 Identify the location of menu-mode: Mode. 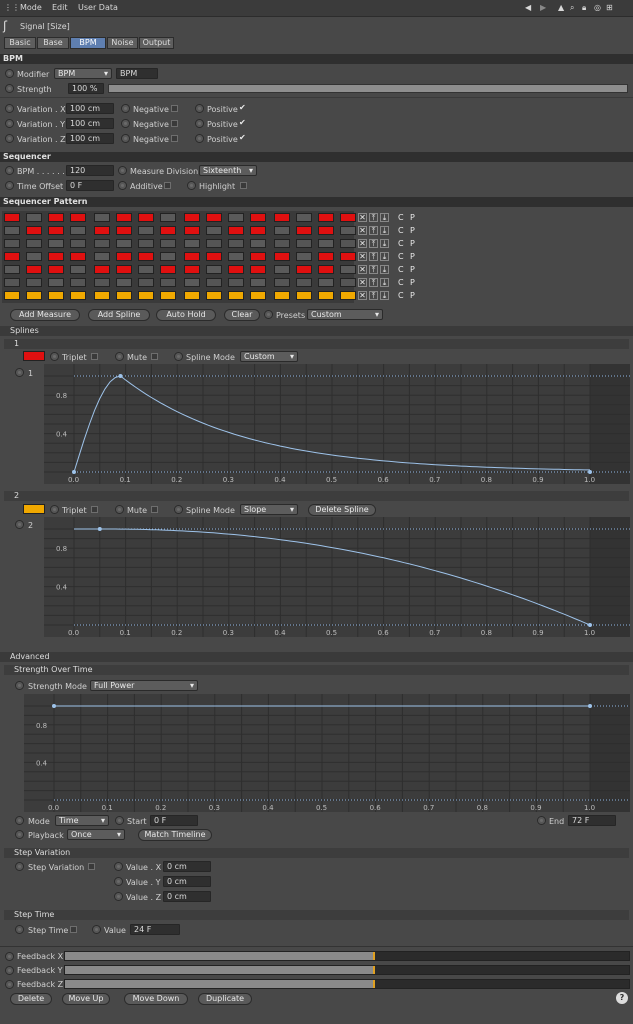
(31, 7).